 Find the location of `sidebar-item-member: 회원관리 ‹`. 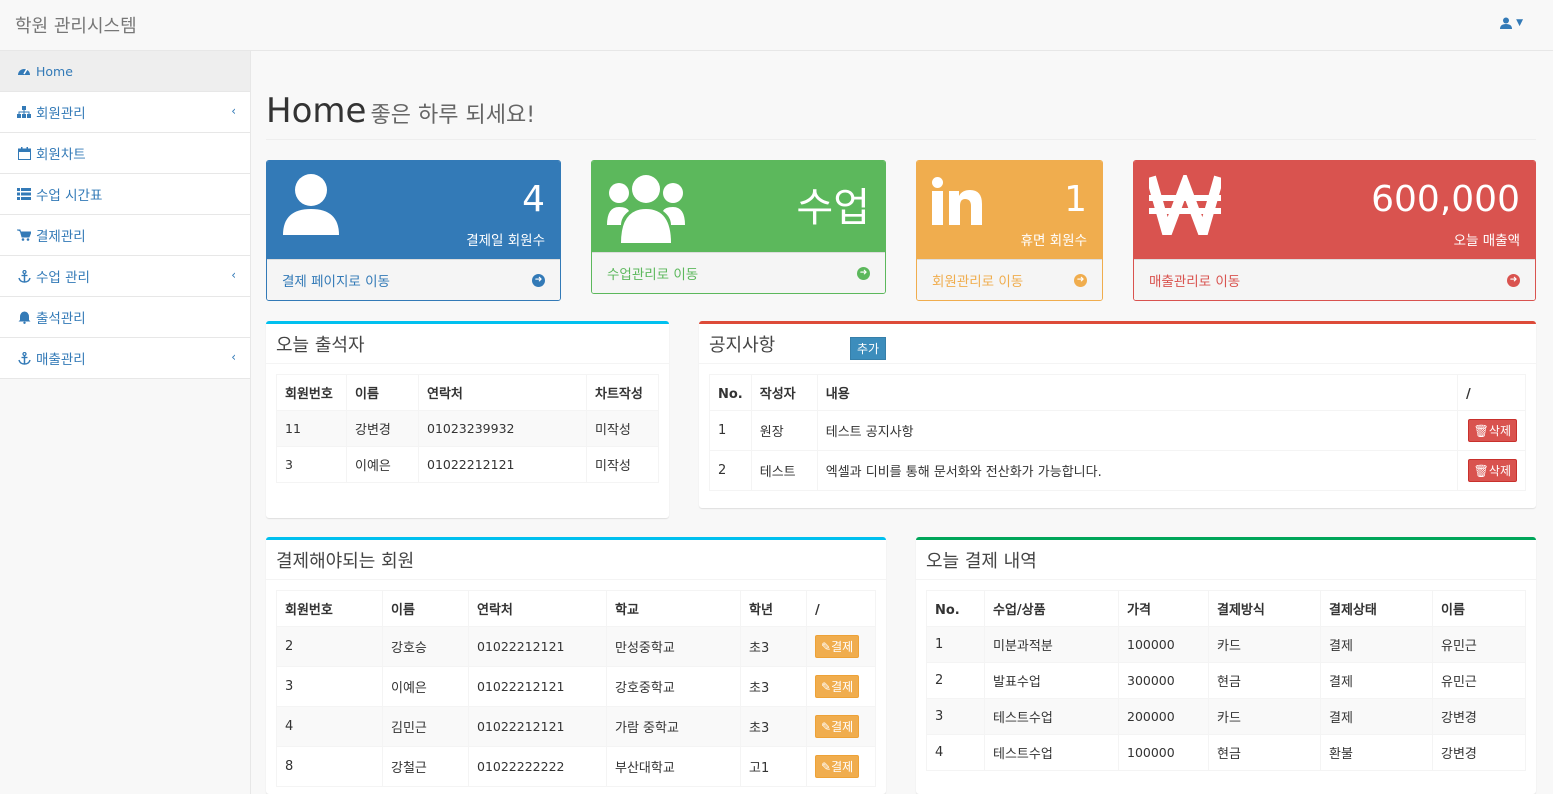

sidebar-item-member: 회원관리 ‹ is located at coordinates (125, 112).